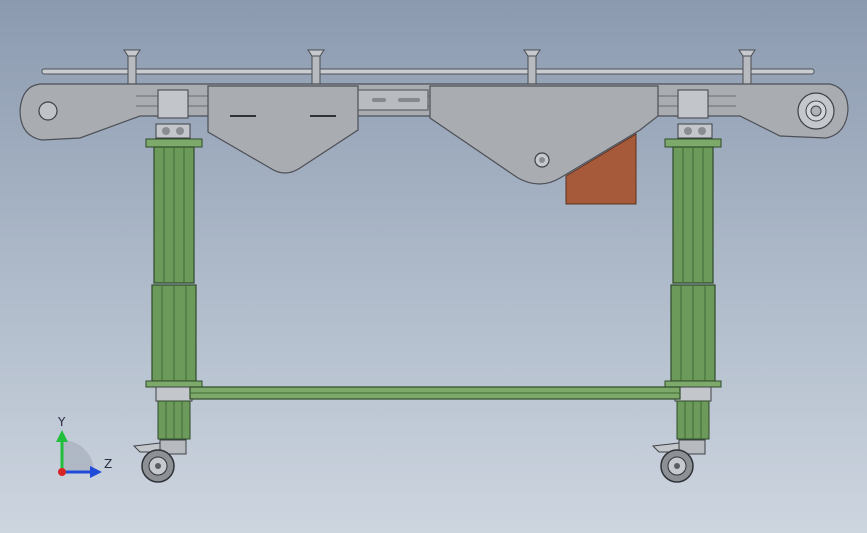 Image resolution: width=867 pixels, height=533 pixels. I want to click on coordinate-triad: Y Z, so click(84, 446).